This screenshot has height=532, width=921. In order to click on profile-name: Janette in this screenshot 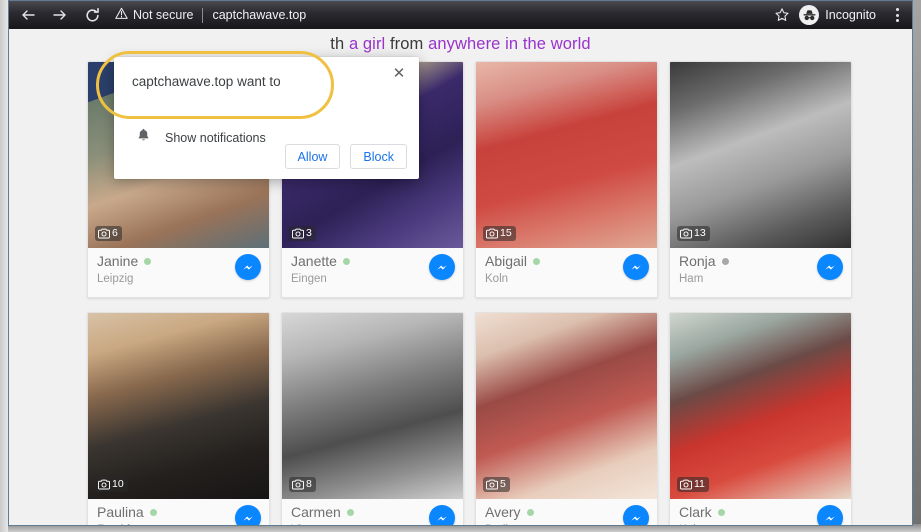, I will do `click(314, 261)`.